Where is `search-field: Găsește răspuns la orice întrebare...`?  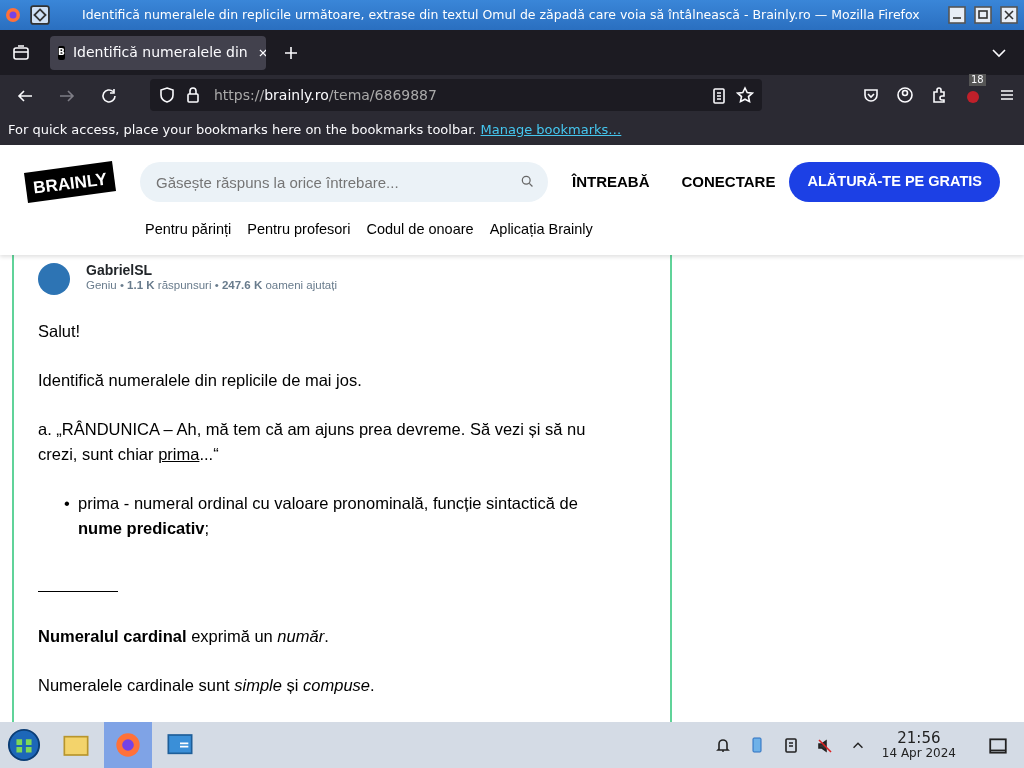
search-field: Găsește răspuns la orice întrebare... is located at coordinates (344, 182).